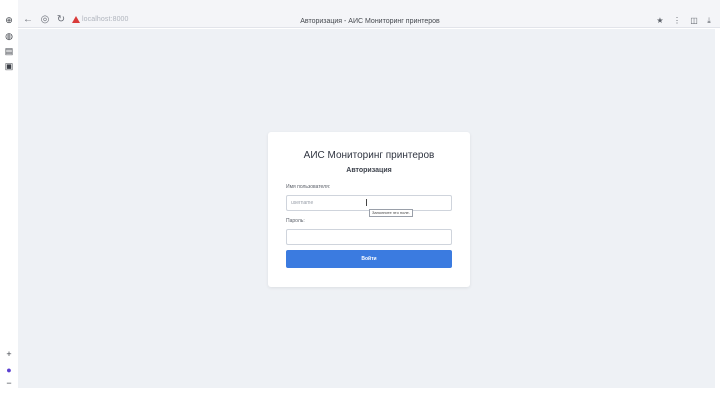 The image size is (720, 404). I want to click on scrollbar-gutter, so click(717, 208).